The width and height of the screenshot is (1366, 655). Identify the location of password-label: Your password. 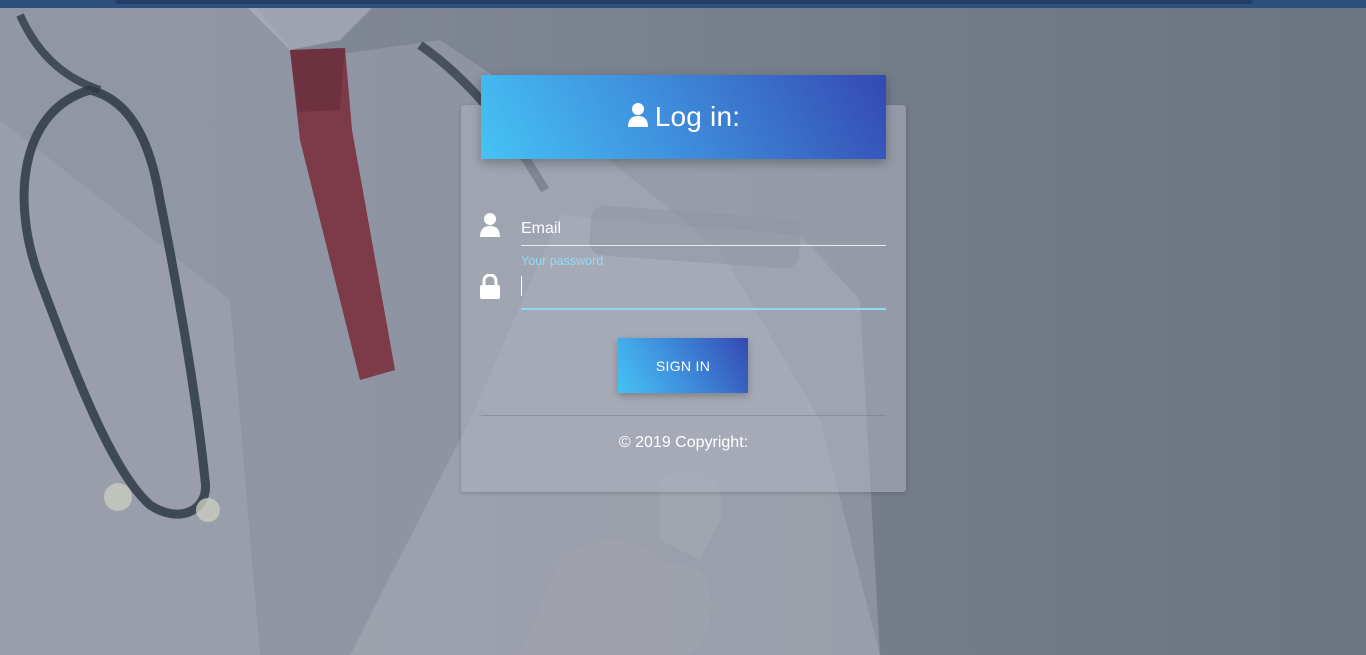
(562, 261).